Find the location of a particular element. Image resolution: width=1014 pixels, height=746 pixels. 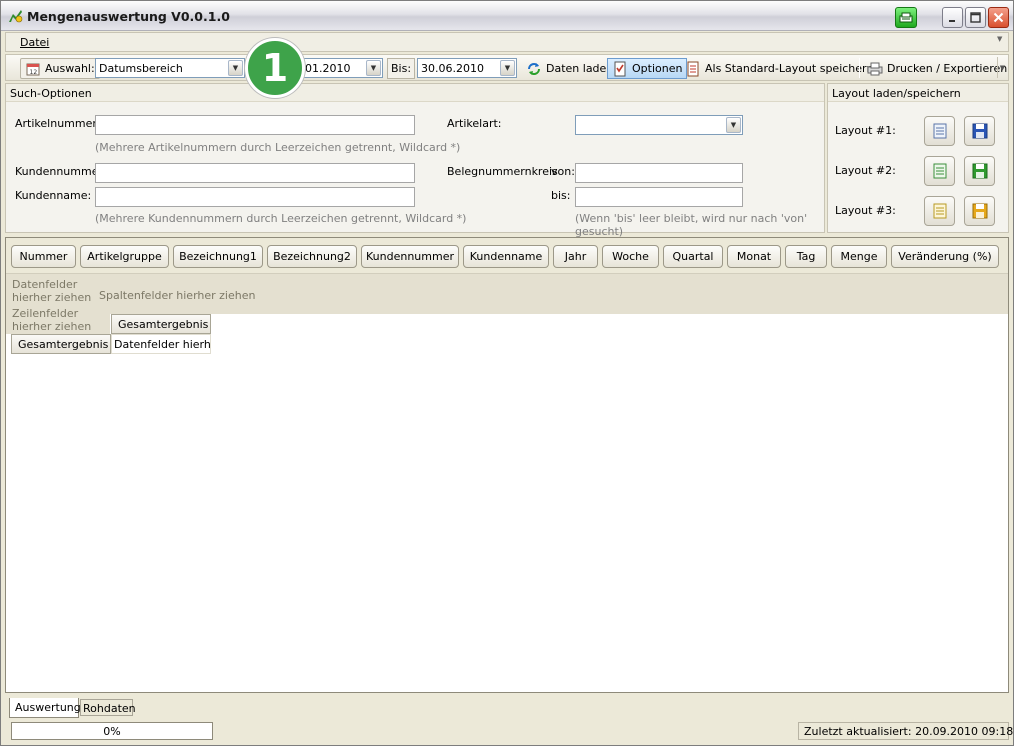

field-kundennummer: Kundennummer is located at coordinates (410, 256).